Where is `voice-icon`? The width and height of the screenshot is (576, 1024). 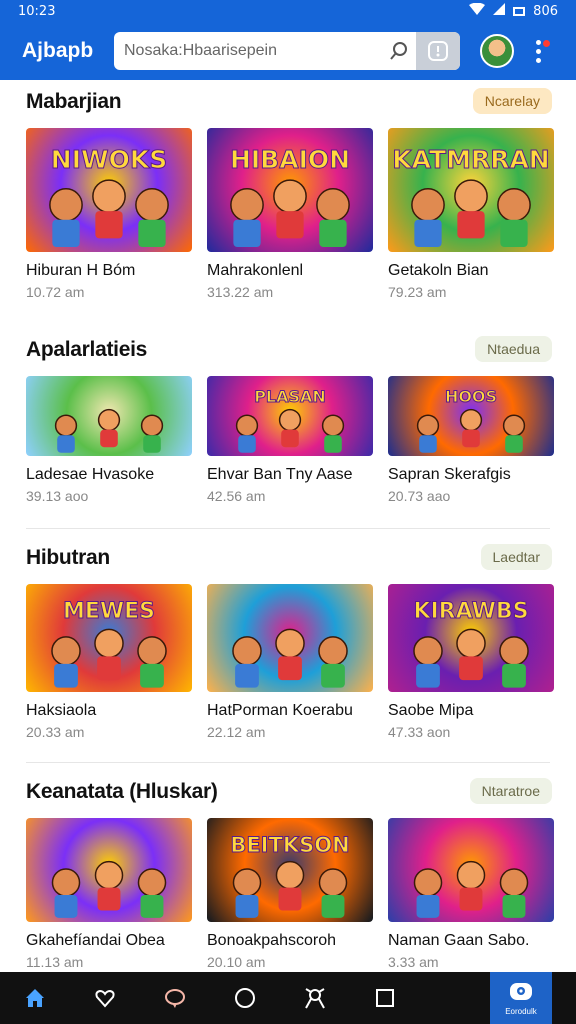
voice-icon is located at coordinates (438, 51).